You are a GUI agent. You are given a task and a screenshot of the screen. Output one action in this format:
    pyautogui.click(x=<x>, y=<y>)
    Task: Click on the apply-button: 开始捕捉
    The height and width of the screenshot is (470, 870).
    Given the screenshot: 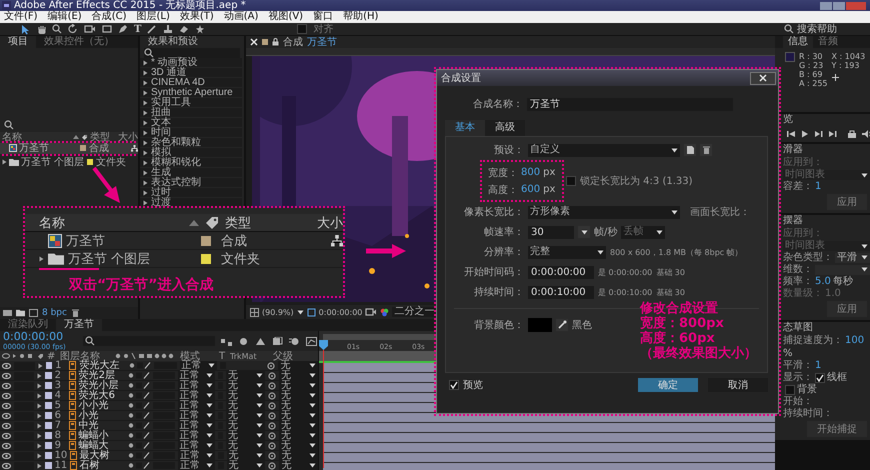 What is the action you would take?
    pyautogui.click(x=837, y=429)
    